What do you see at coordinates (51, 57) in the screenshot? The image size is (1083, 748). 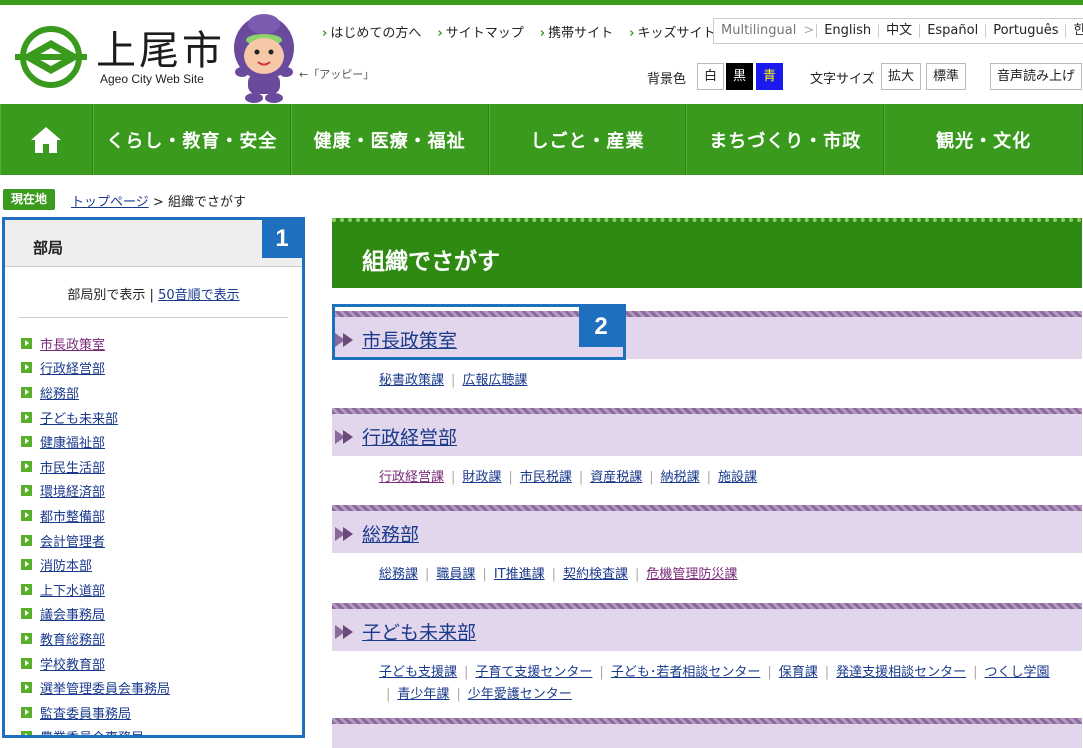 I see `city-logo-icon` at bounding box center [51, 57].